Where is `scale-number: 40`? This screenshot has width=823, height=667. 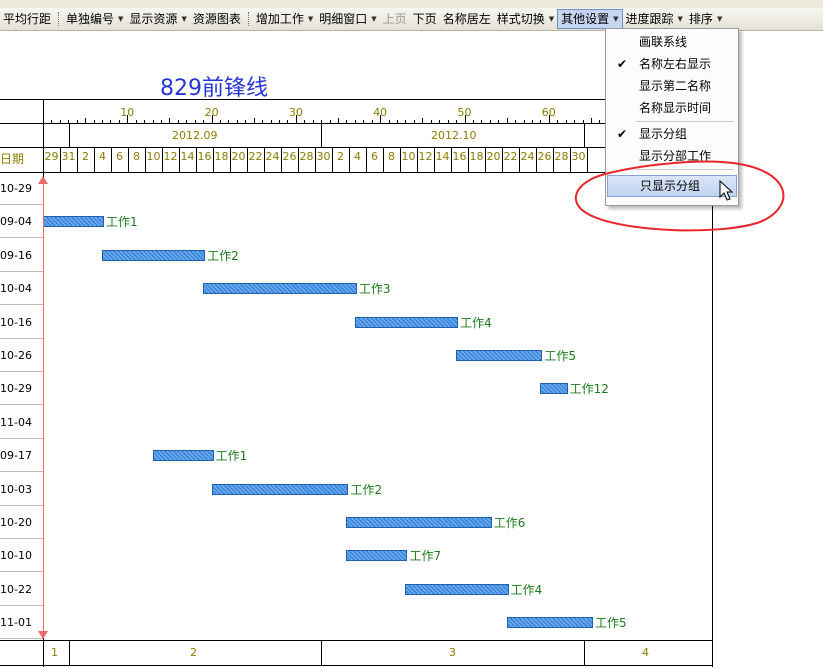
scale-number: 40 is located at coordinates (380, 112).